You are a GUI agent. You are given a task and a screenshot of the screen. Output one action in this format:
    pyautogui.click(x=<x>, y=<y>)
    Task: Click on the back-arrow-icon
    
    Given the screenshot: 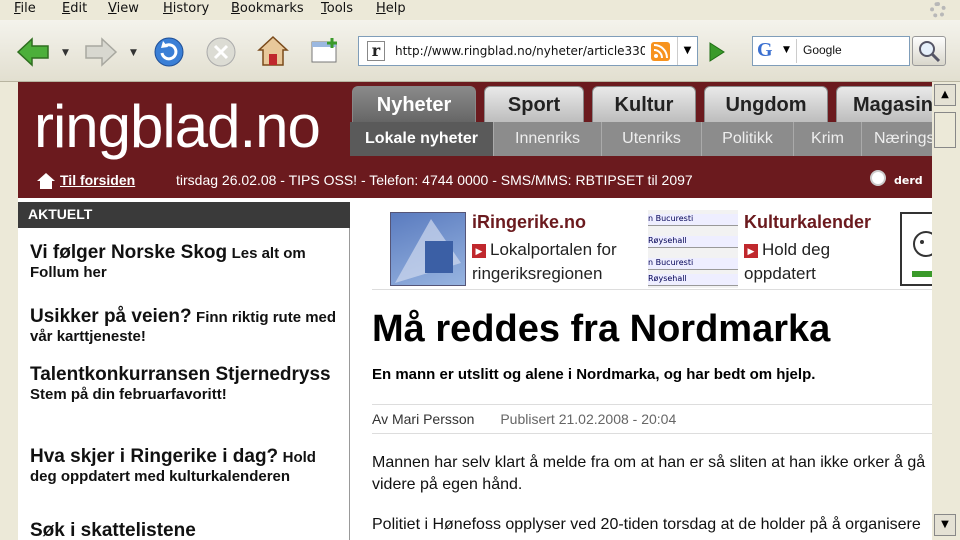 What is the action you would take?
    pyautogui.click(x=32, y=52)
    